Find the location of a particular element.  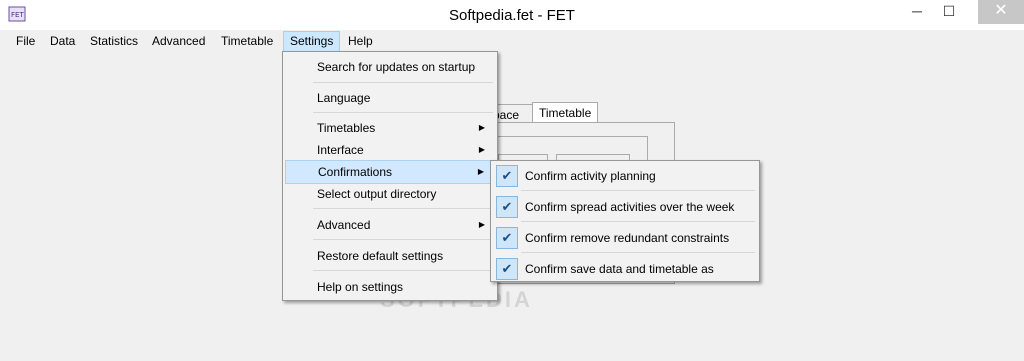

close-button: ✕ is located at coordinates (1001, 12).